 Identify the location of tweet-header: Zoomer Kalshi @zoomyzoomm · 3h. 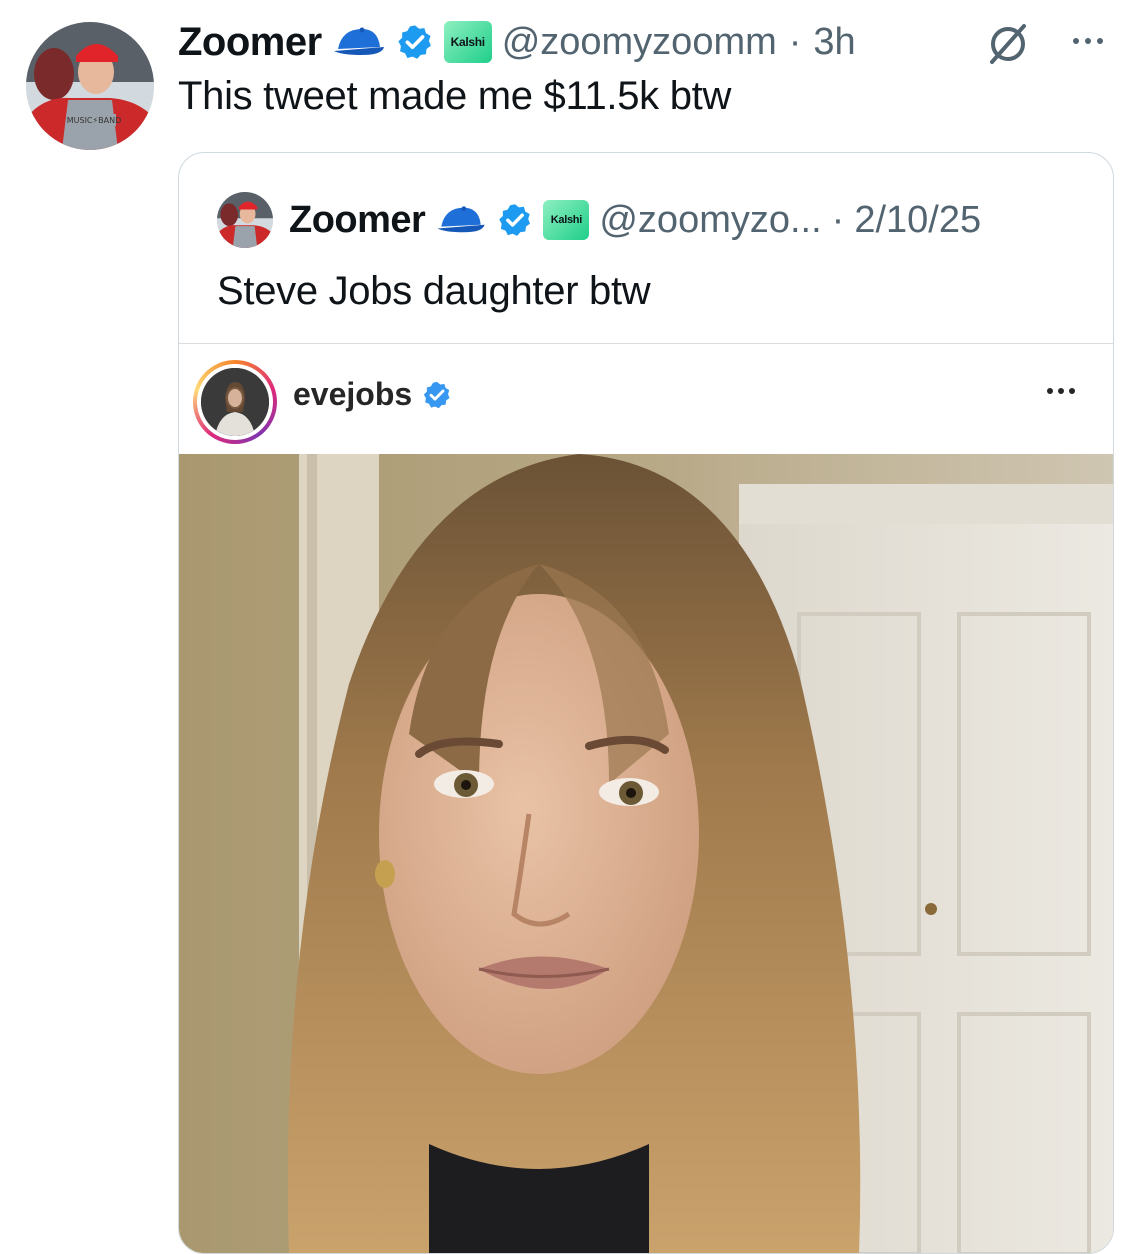
(517, 42).